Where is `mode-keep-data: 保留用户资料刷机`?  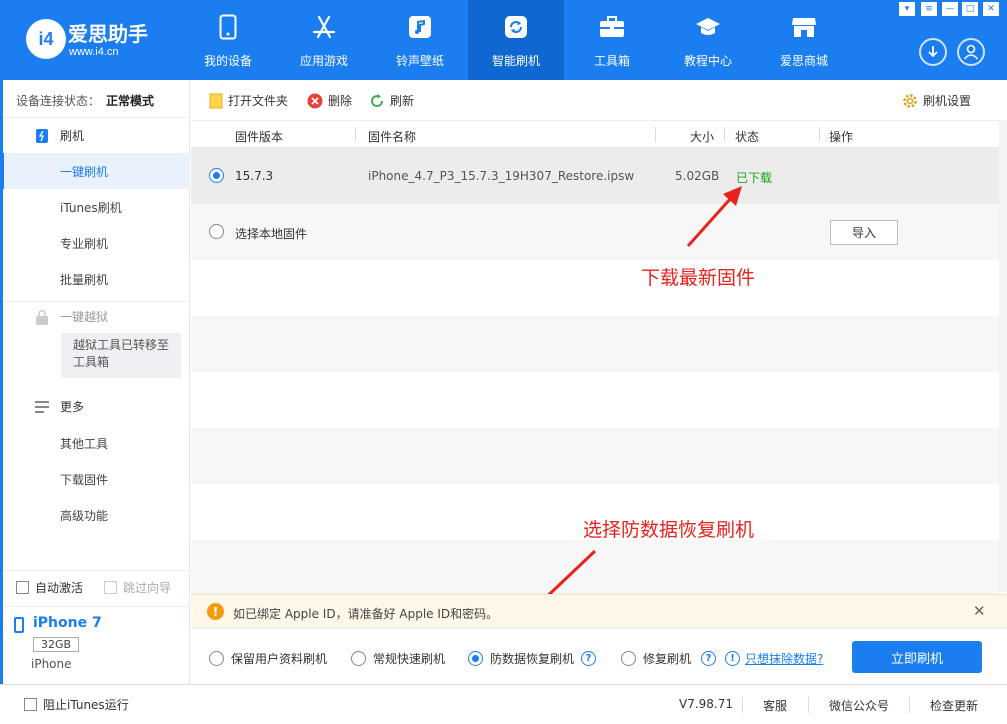
mode-keep-data: 保留用户资料刷机 is located at coordinates (268, 658).